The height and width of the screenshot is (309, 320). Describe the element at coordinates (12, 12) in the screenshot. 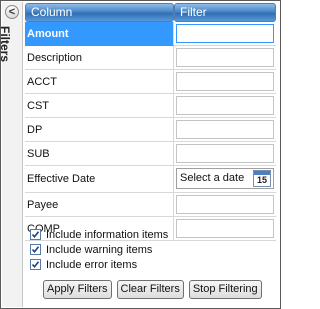

I see `collapse-chevron-icon: <` at that location.